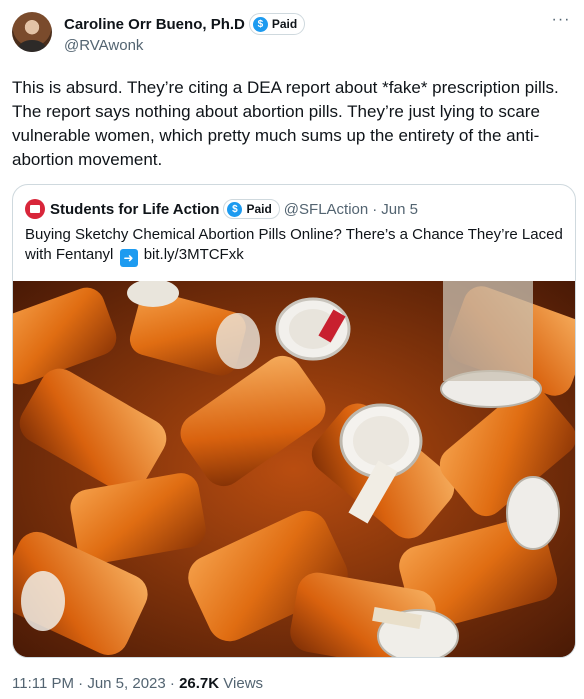 Image resolution: width=584 pixels, height=699 pixels. Describe the element at coordinates (134, 209) in the screenshot. I see `quoted-author-name: Students for Life Action` at that location.